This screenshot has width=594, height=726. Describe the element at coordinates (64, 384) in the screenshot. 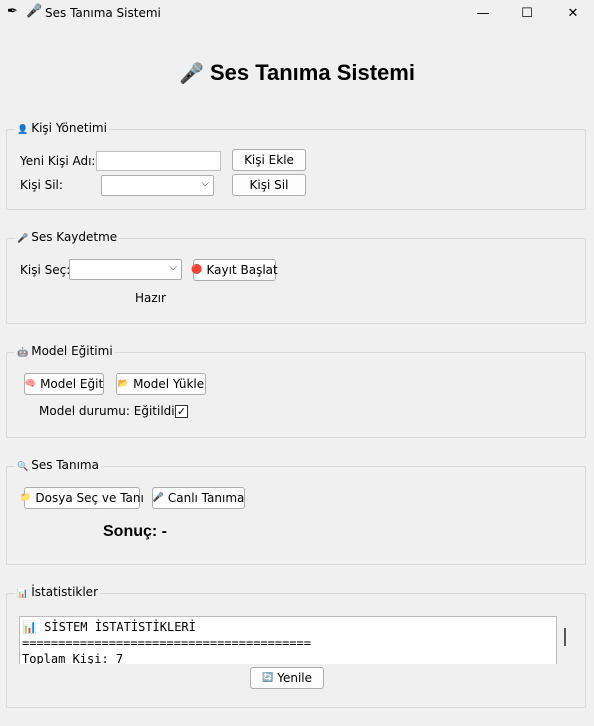

I see `train-model-button: 🧠 Model Eğit` at that location.